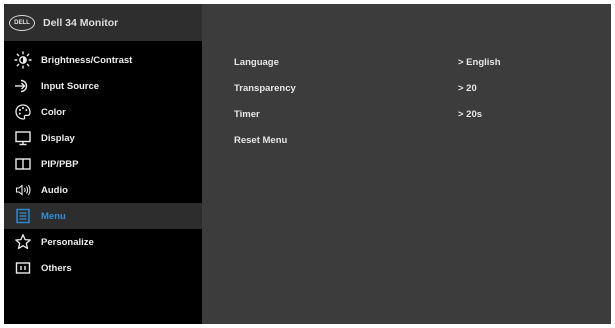 This screenshot has height=328, width=615. What do you see at coordinates (87, 60) in the screenshot?
I see `sidebar-item-label: Brightness/Contrast` at bounding box center [87, 60].